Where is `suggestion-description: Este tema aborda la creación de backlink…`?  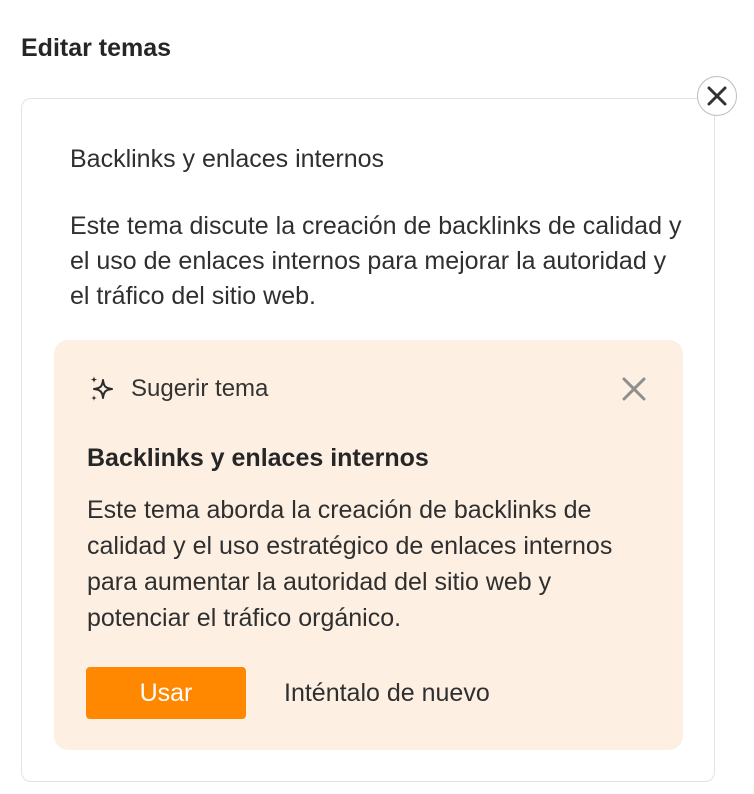 suggestion-description: Este tema aborda la creación de backlink… is located at coordinates (350, 564).